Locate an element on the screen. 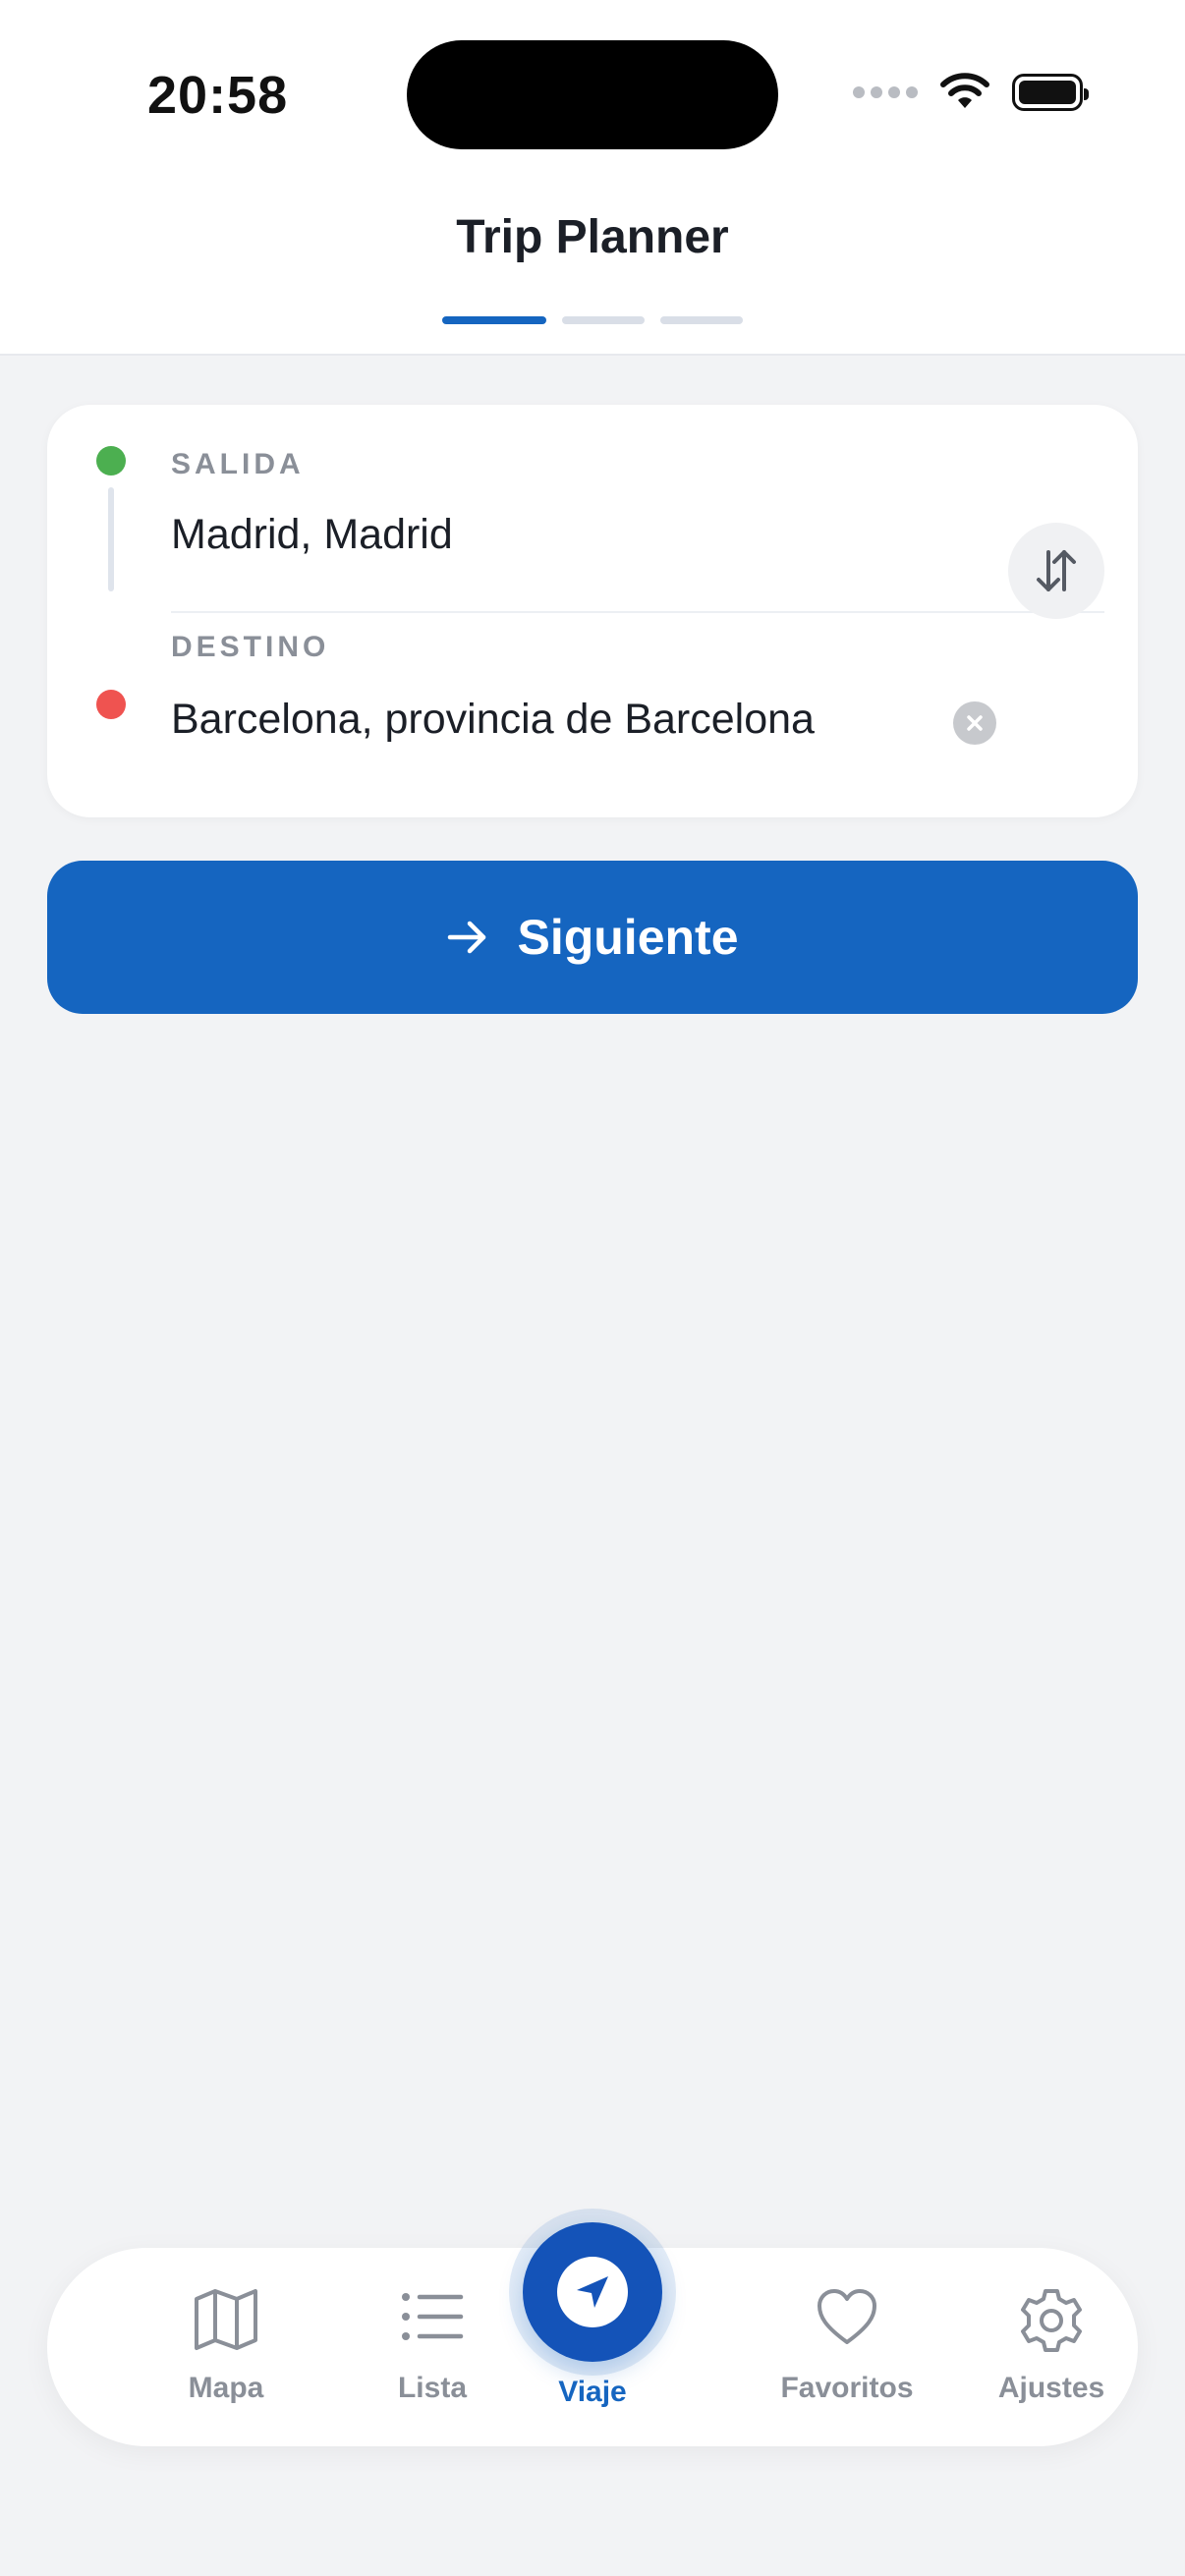 Image resolution: width=1185 pixels, height=2576 pixels. next-button-label: Siguiente is located at coordinates (628, 937).